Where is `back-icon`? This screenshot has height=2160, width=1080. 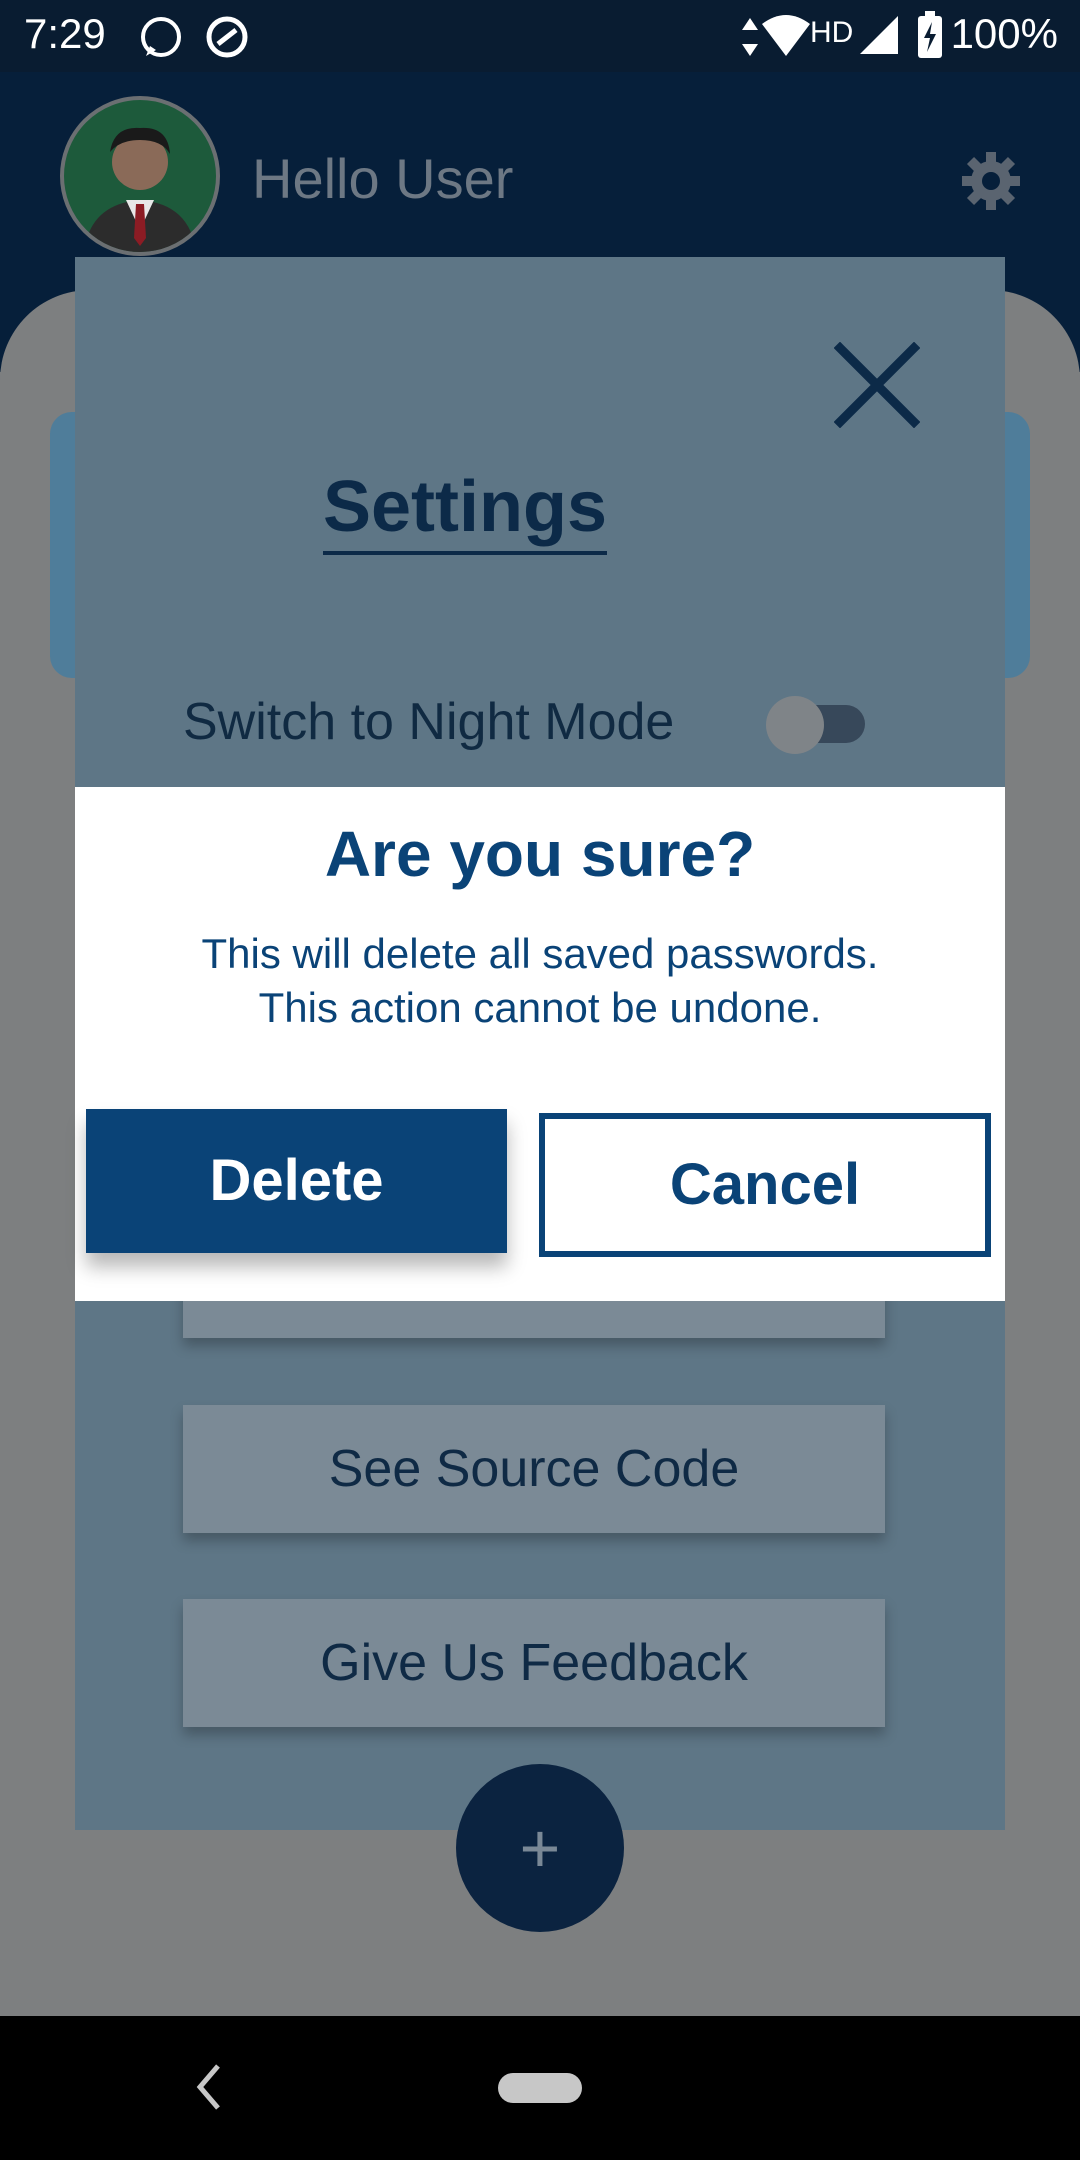 back-icon is located at coordinates (209, 2087).